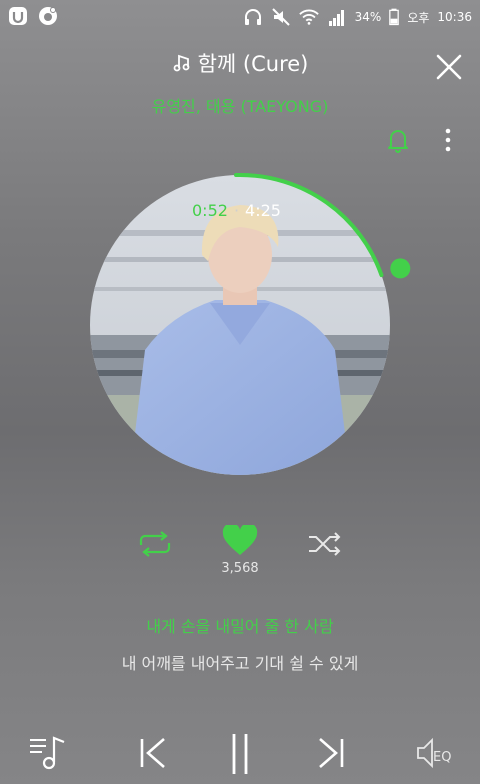 This screenshot has height=784, width=480. What do you see at coordinates (181, 63) in the screenshot?
I see `music-note-icon` at bounding box center [181, 63].